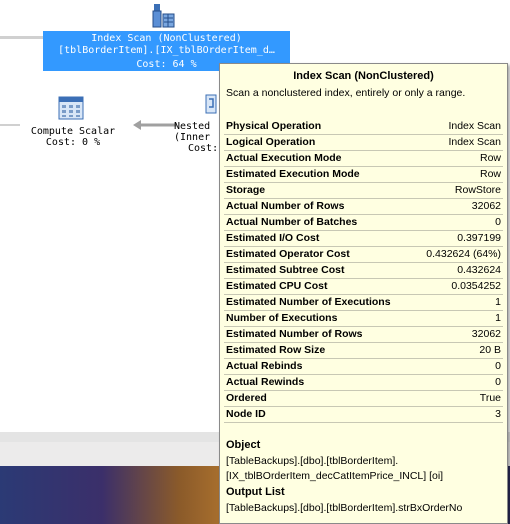  What do you see at coordinates (479, 270) in the screenshot?
I see `property-value: 0.432624` at bounding box center [479, 270].